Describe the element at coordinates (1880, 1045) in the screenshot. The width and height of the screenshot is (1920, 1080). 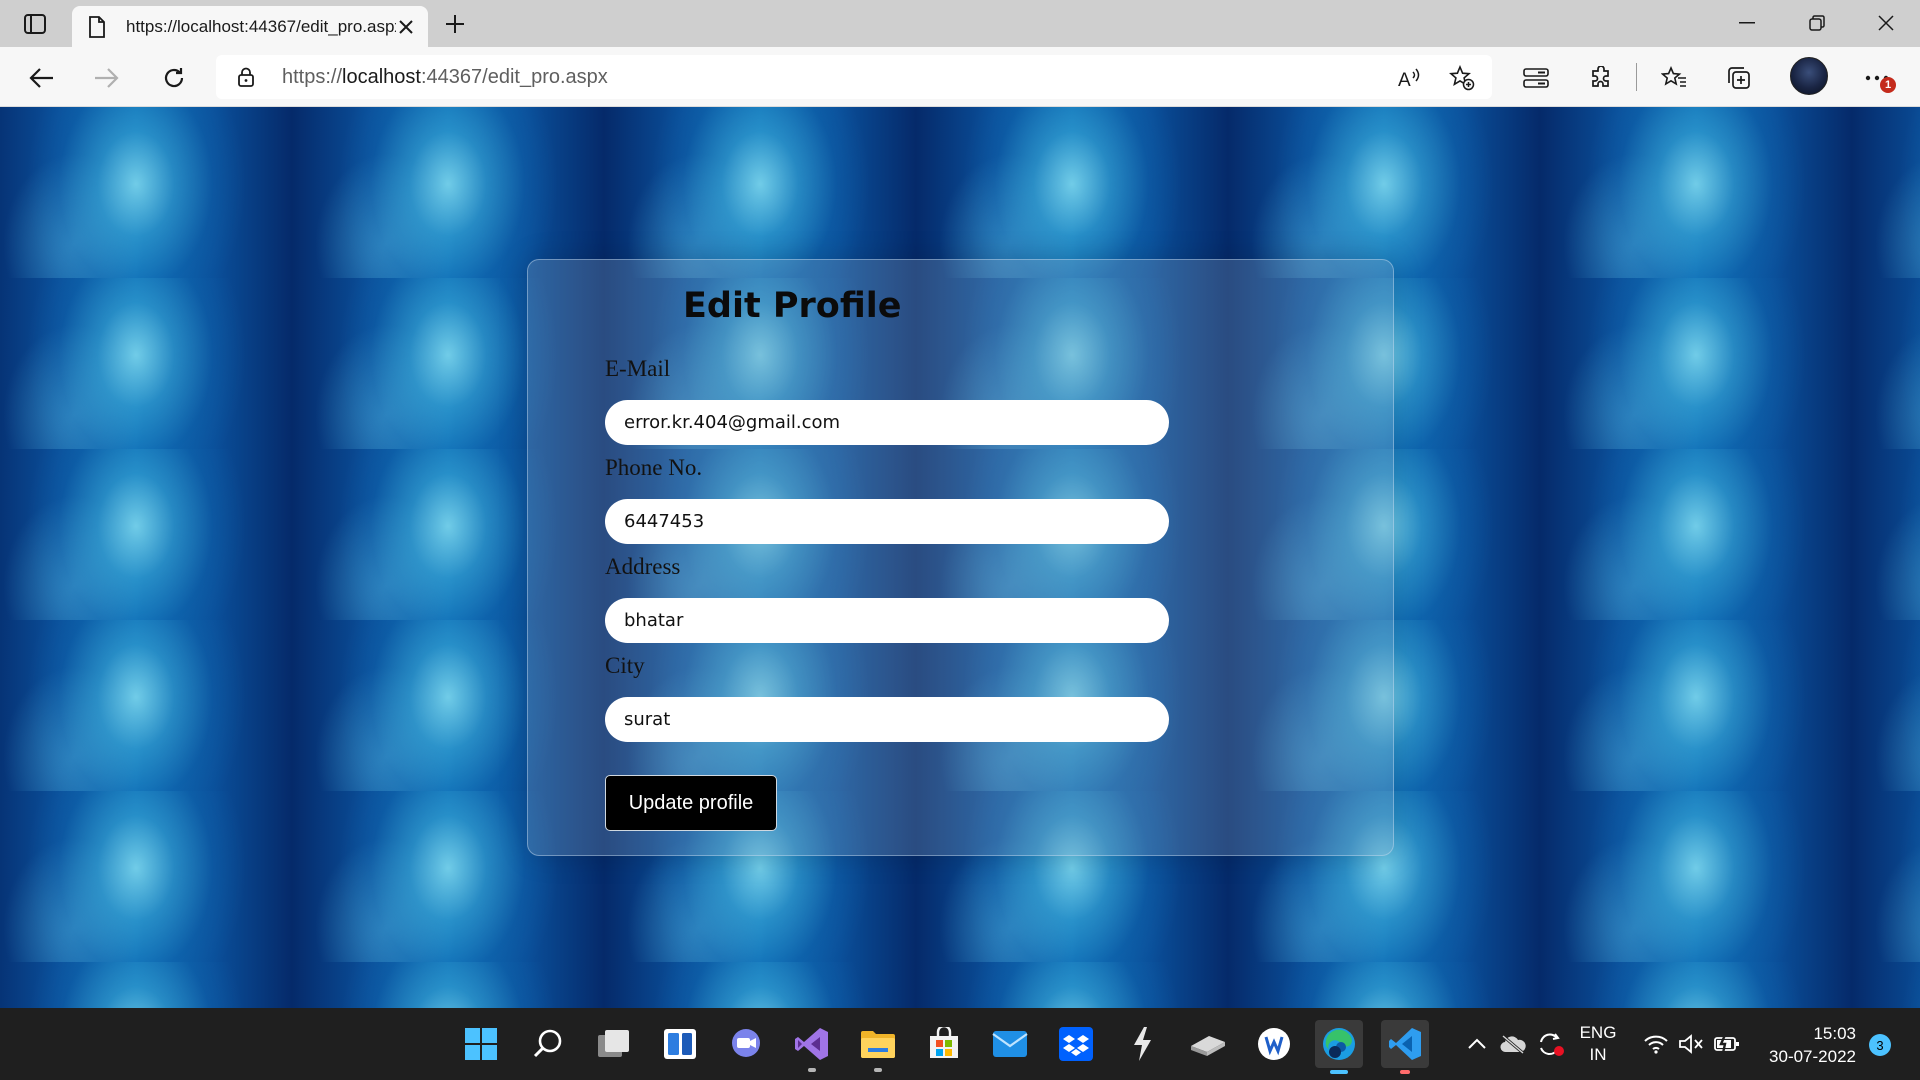
I see `notification-count-badge: 3` at that location.